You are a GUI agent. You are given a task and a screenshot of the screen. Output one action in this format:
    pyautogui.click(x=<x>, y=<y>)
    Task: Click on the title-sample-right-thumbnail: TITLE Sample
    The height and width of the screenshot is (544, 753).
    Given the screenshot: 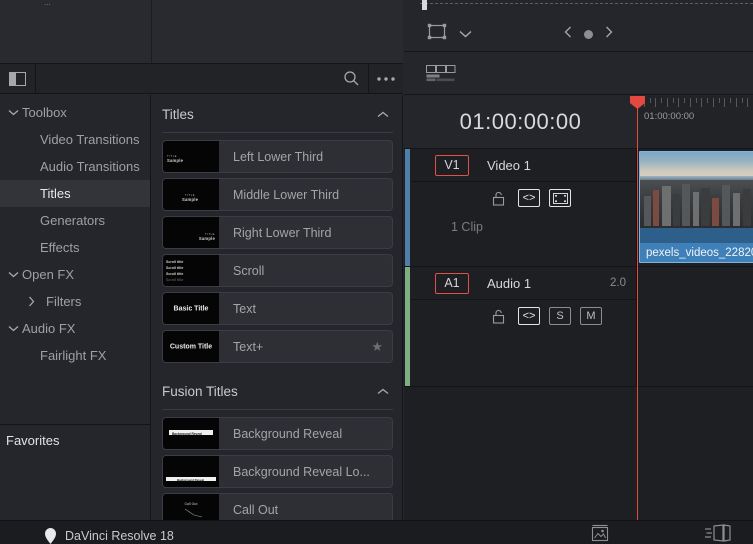 What is the action you would take?
    pyautogui.click(x=191, y=232)
    